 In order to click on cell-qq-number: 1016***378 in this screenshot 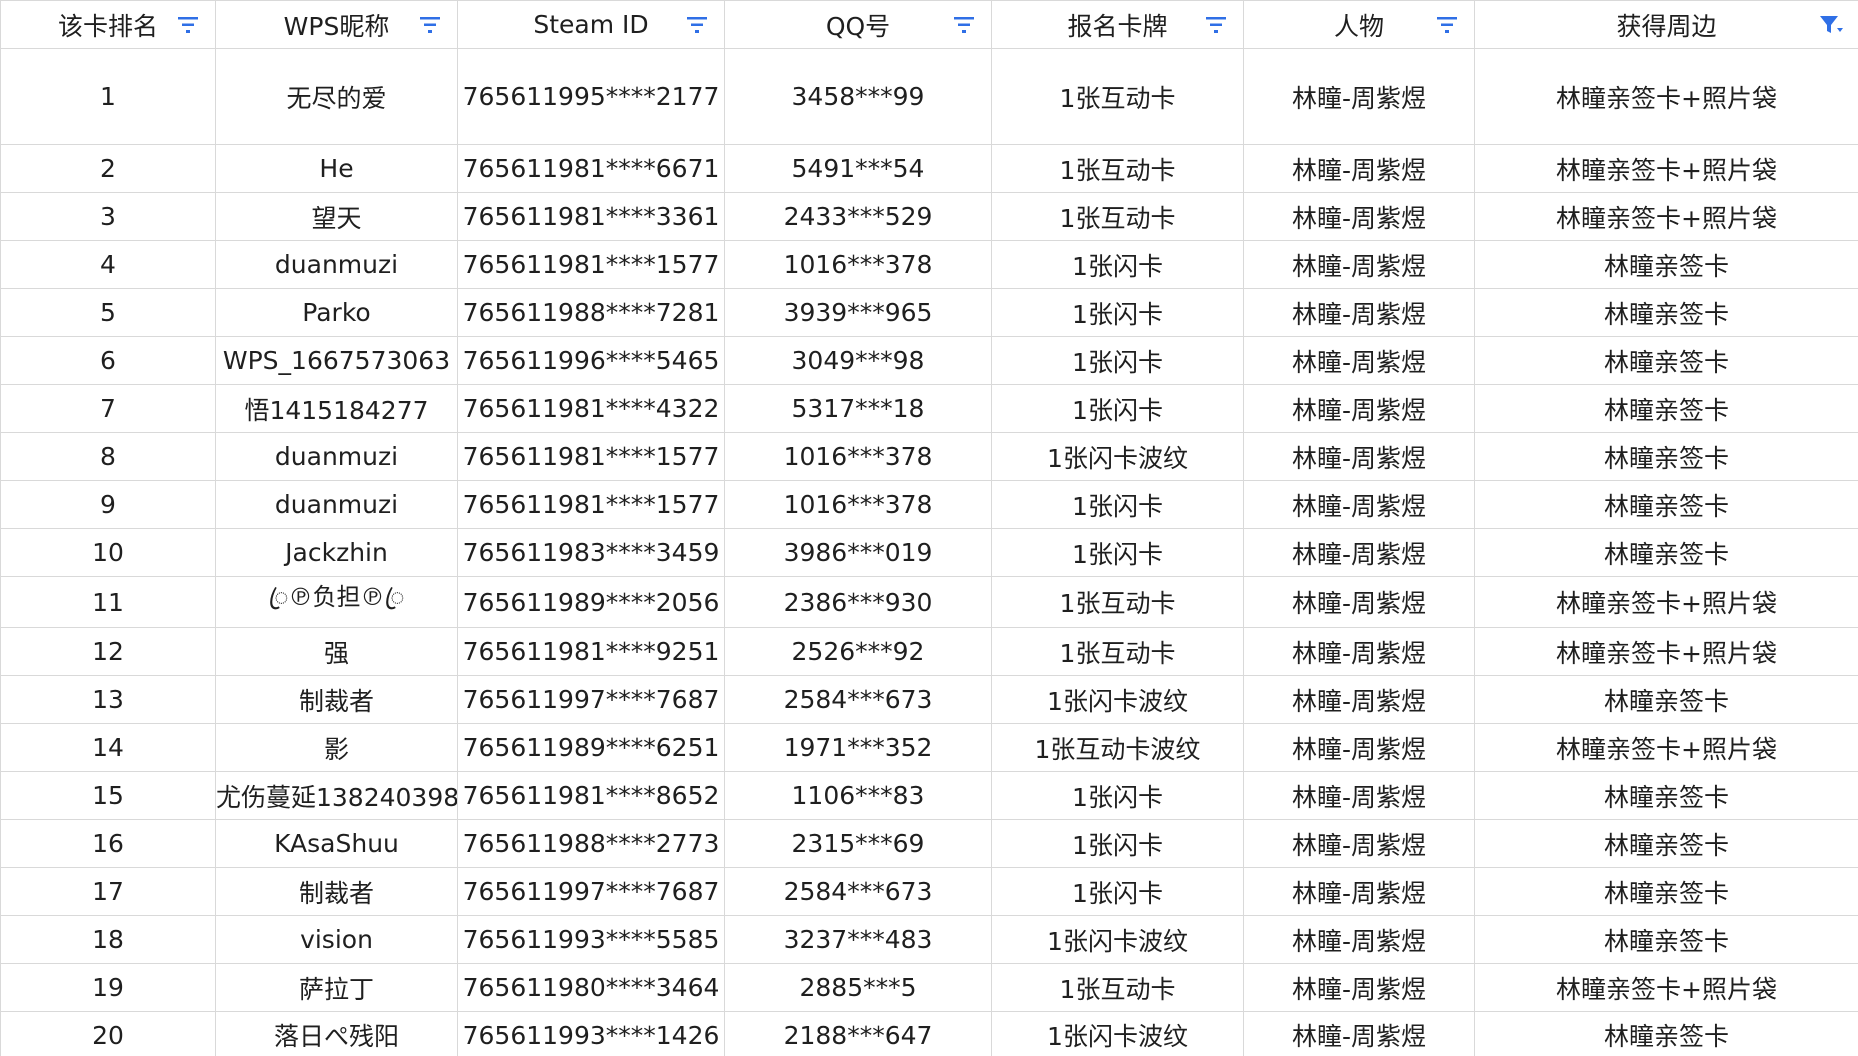, I will do `click(858, 456)`.